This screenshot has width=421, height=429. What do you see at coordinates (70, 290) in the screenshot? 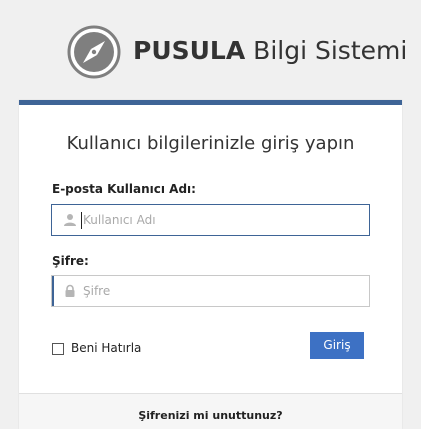
I see `lock-icon` at bounding box center [70, 290].